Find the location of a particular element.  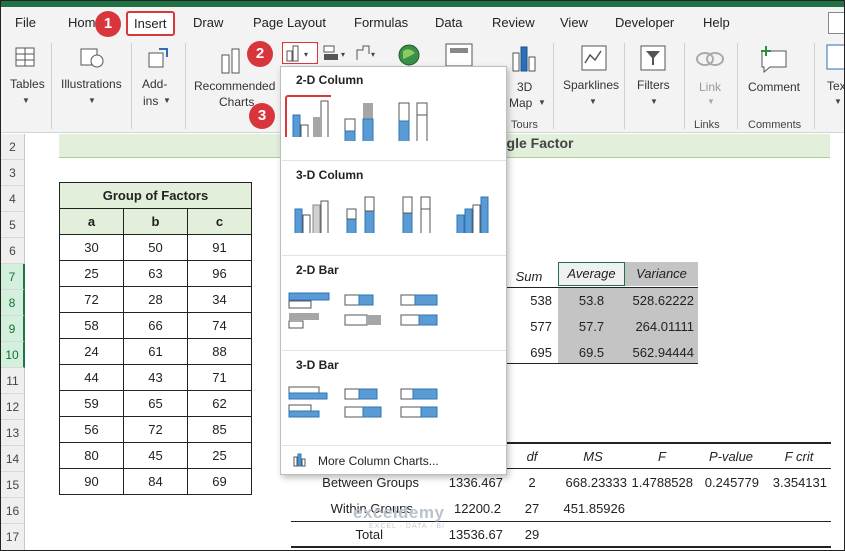

table-cell: 71 is located at coordinates (219, 377).